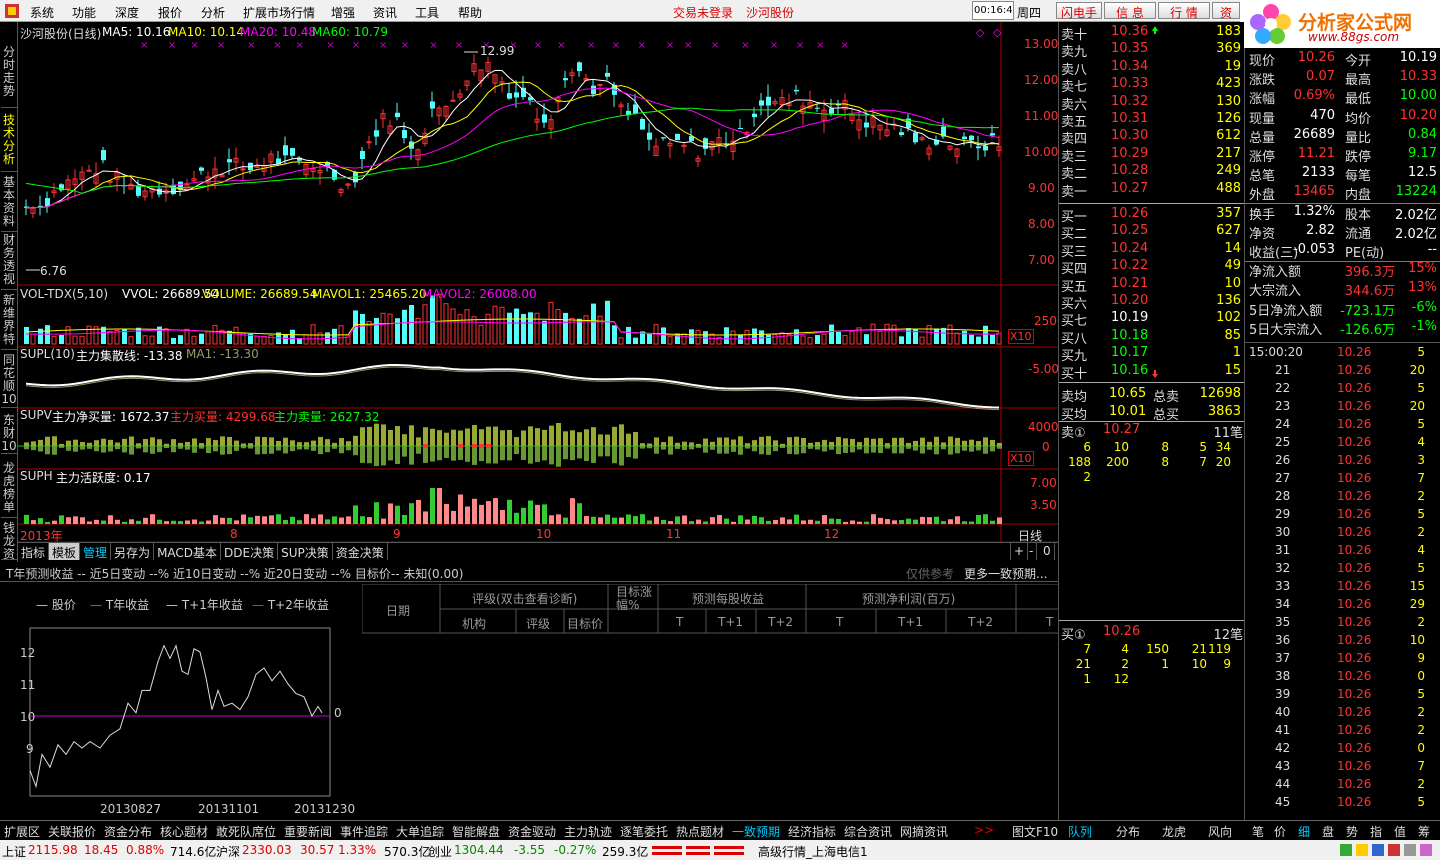 The image size is (1440, 860). What do you see at coordinates (588, 831) in the screenshot?
I see `bottom-tab: 主力轨迹` at bounding box center [588, 831].